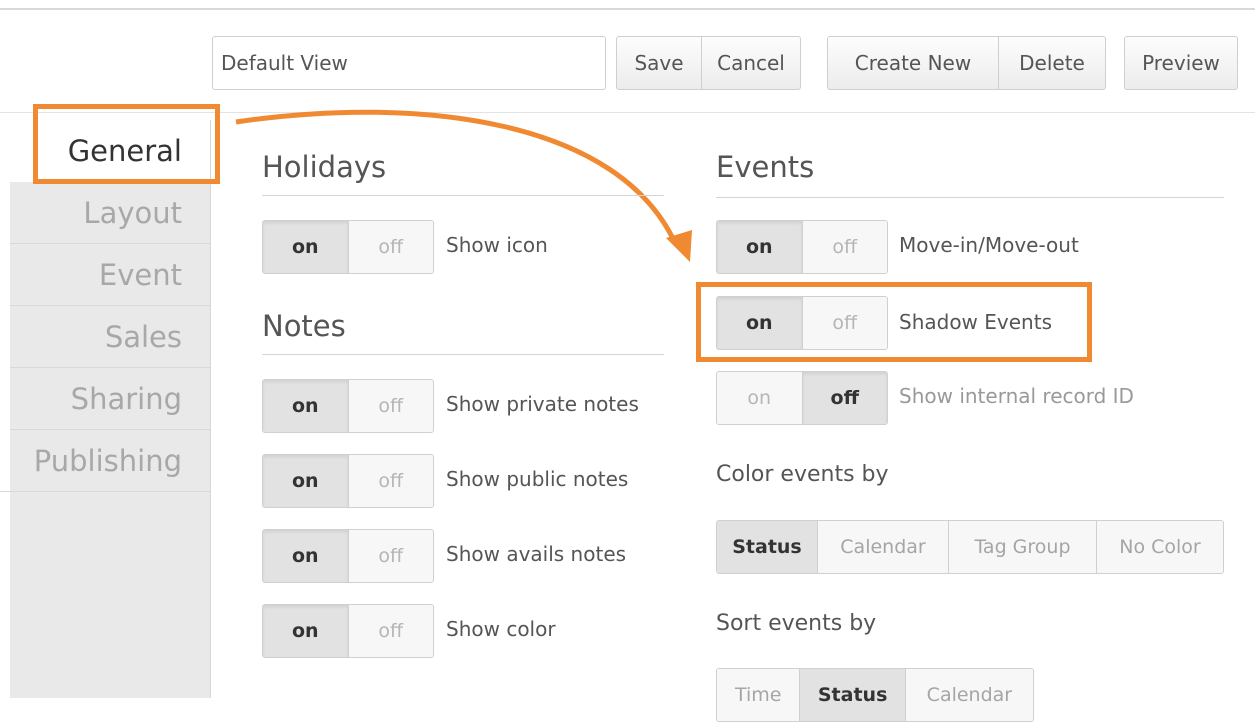 The width and height of the screenshot is (1255, 722). I want to click on color-option-calendar: Calendar, so click(883, 547).